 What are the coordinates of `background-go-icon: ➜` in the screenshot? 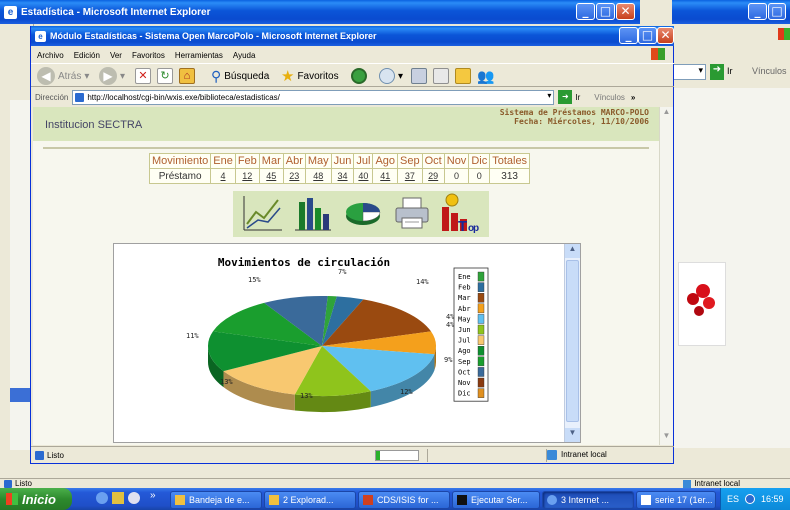 It's located at (717, 72).